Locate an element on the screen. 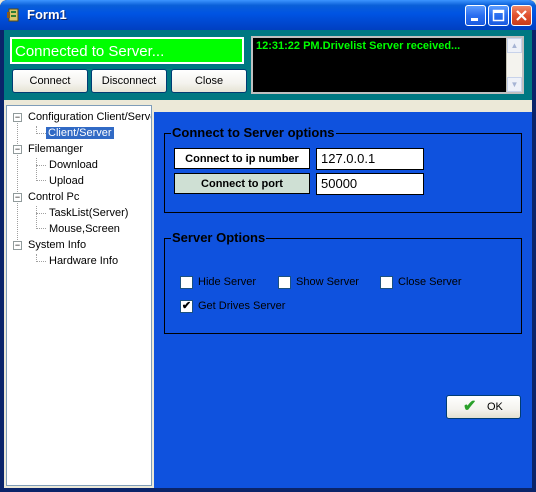  tree-item-control-pc: Control Pc is located at coordinates (53, 197).